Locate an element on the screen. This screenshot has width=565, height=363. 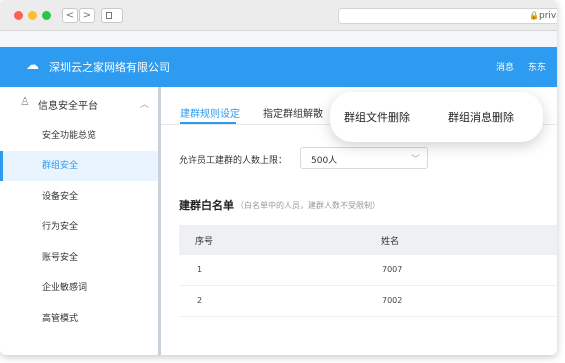
forward-button: > is located at coordinates (87, 15).